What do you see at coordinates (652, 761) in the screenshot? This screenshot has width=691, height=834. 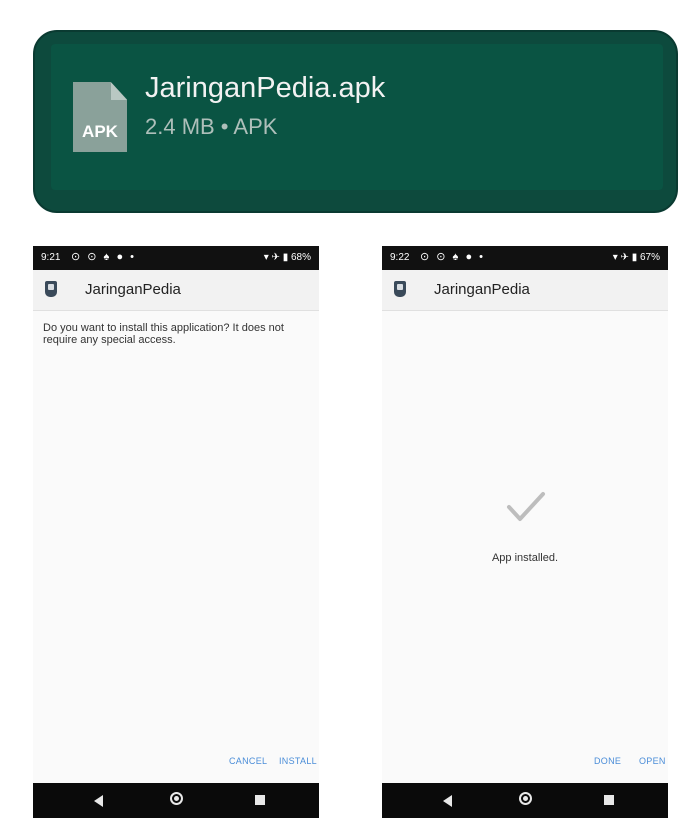 I see `open-button: OPEN` at bounding box center [652, 761].